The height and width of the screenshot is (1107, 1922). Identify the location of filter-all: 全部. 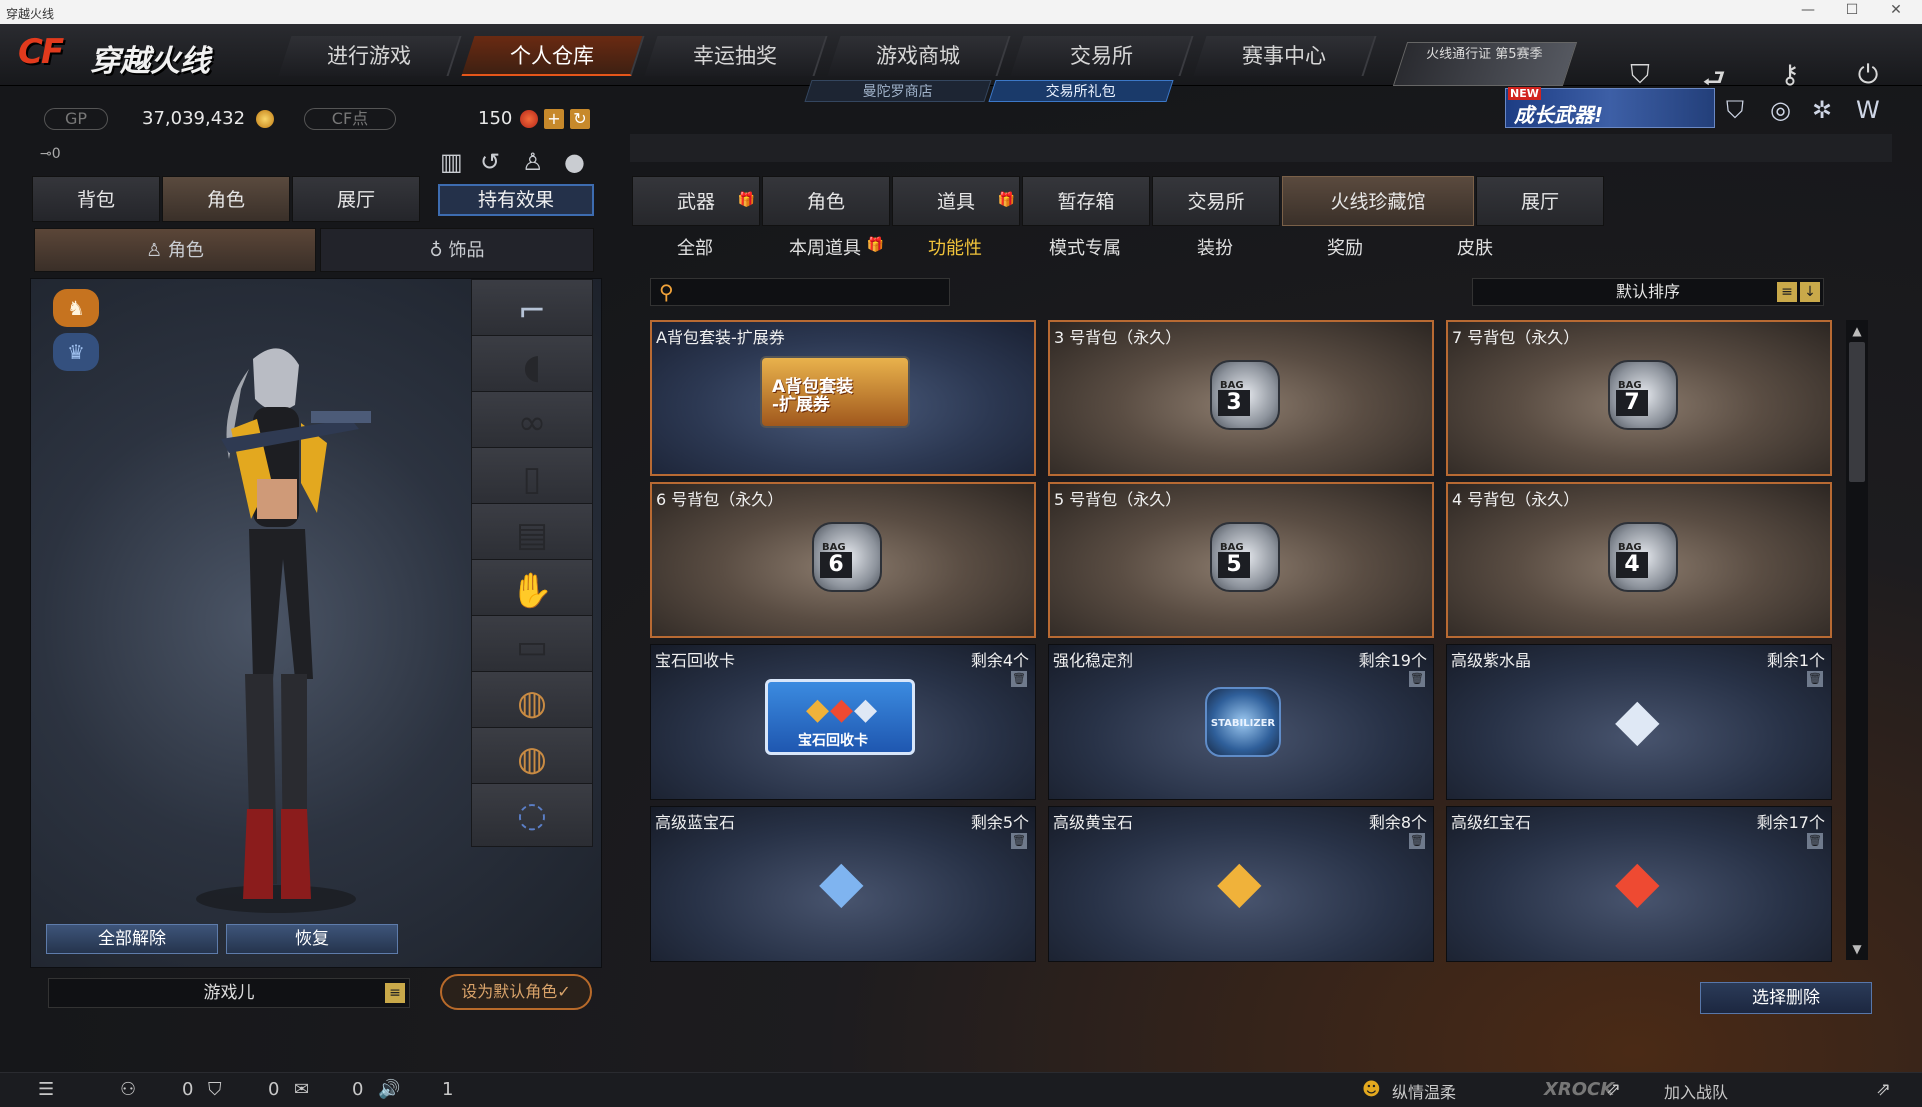
(695, 249).